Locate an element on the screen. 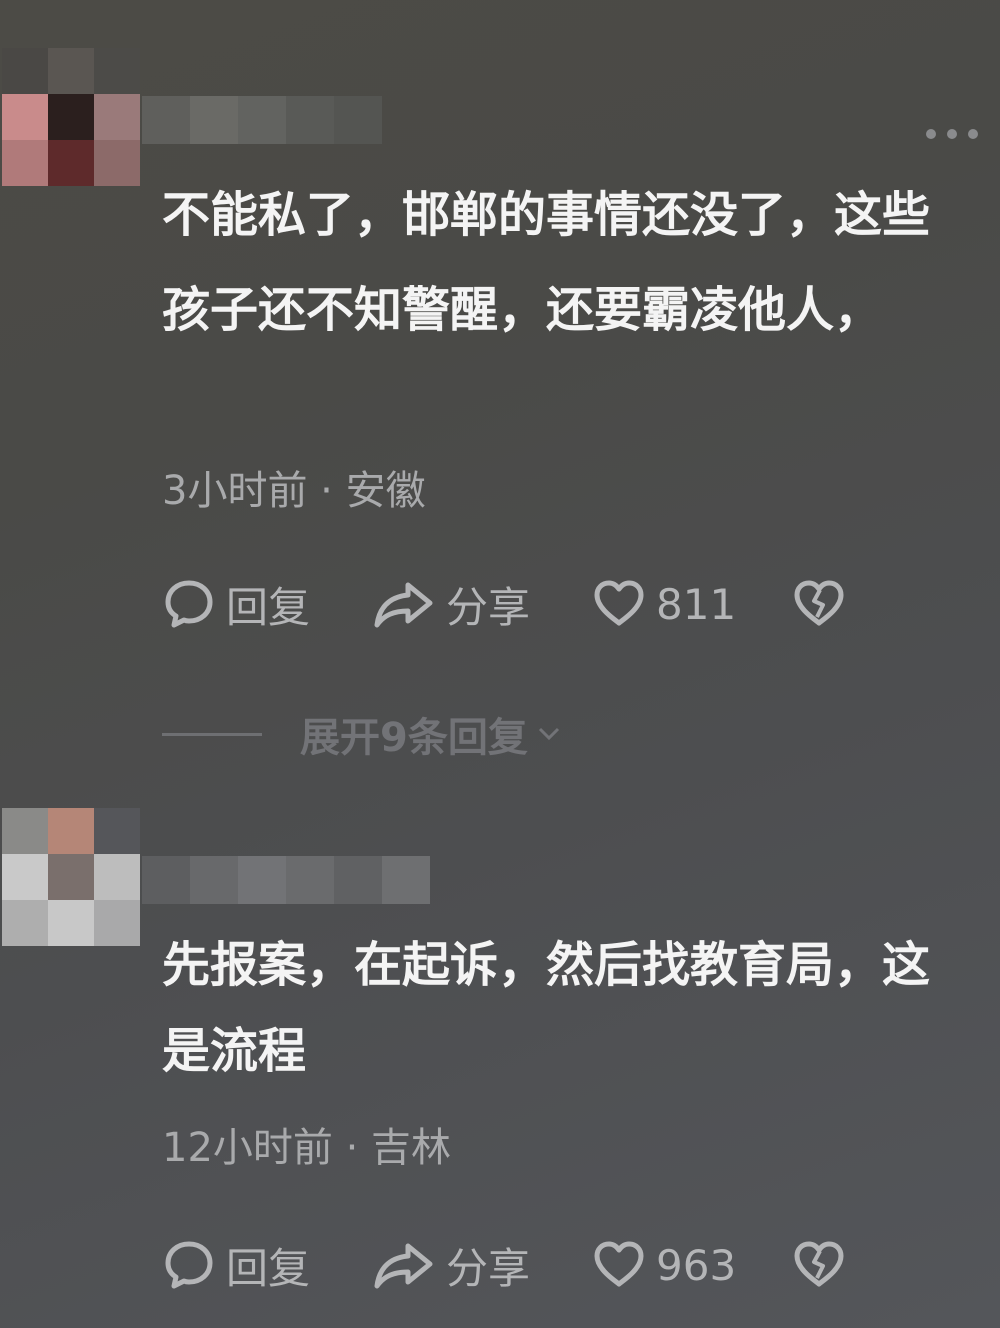 The width and height of the screenshot is (1000, 1328). share-arrow-icon is located at coordinates (403, 1266).